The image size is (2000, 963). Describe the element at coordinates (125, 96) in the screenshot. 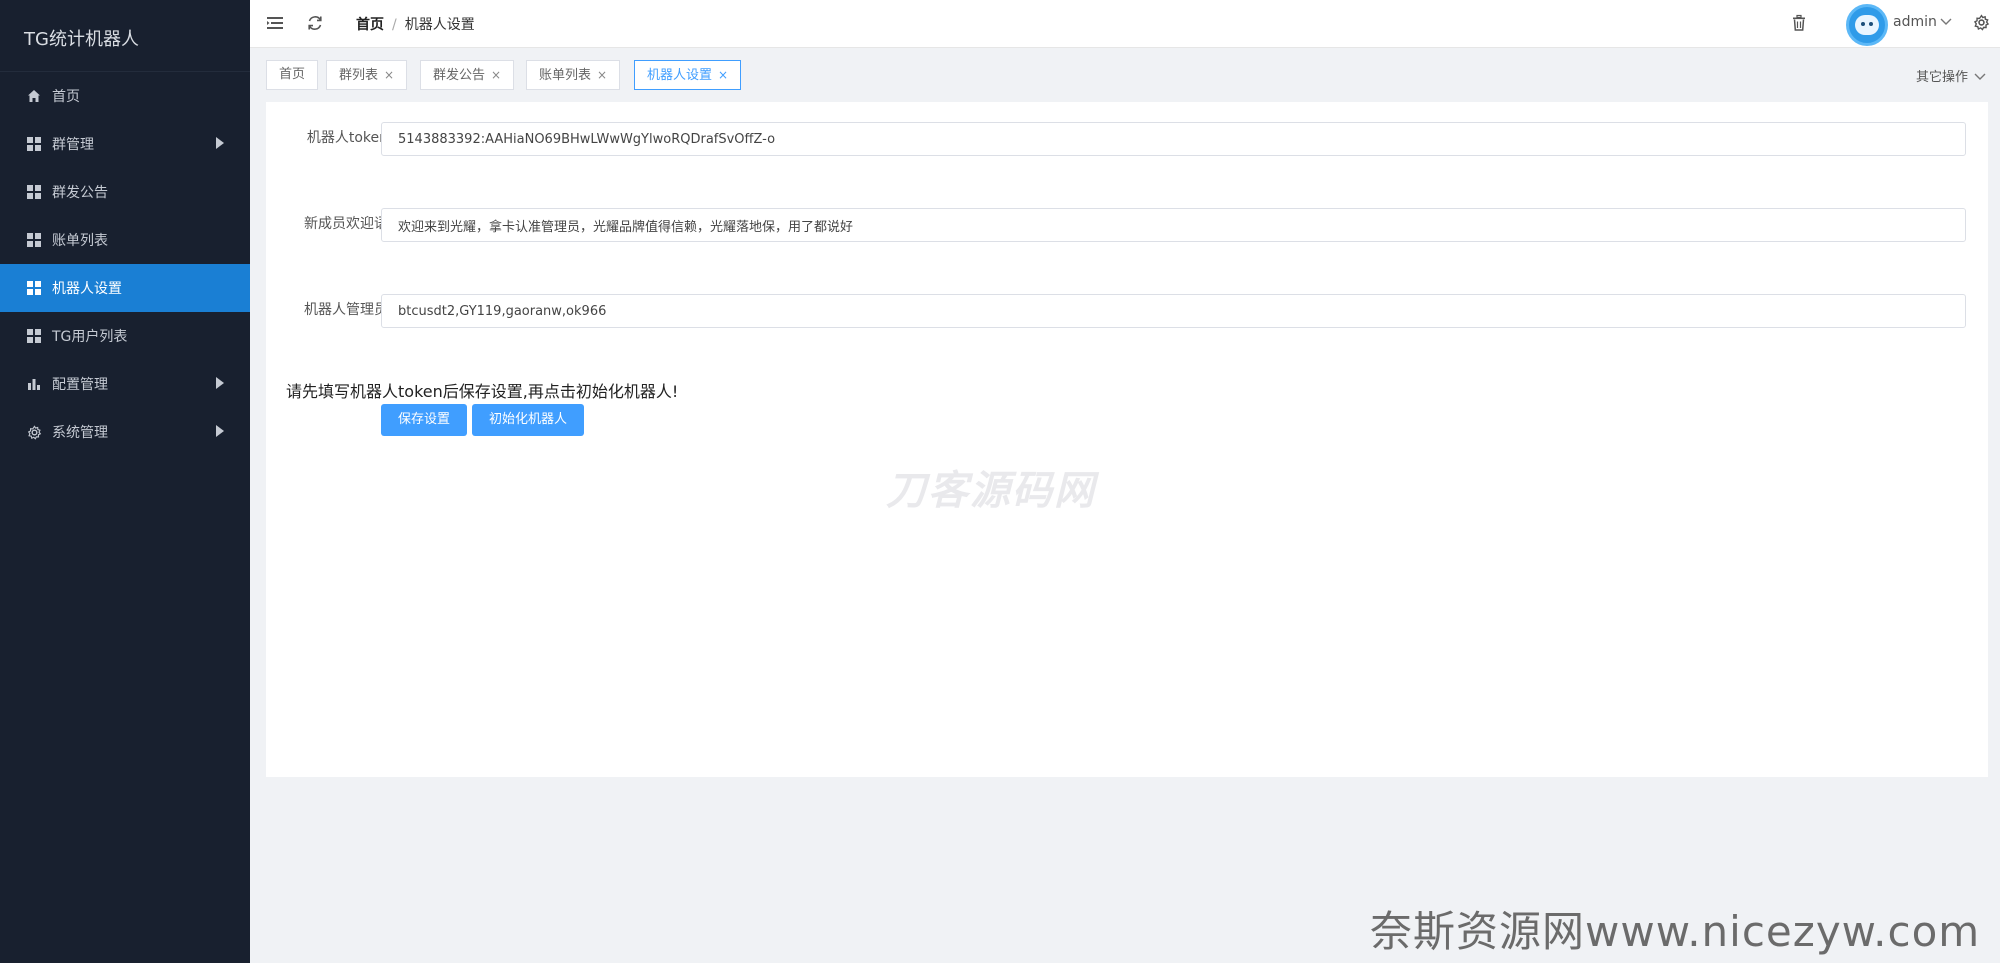

I see `sidebar-item-home: 首页` at that location.